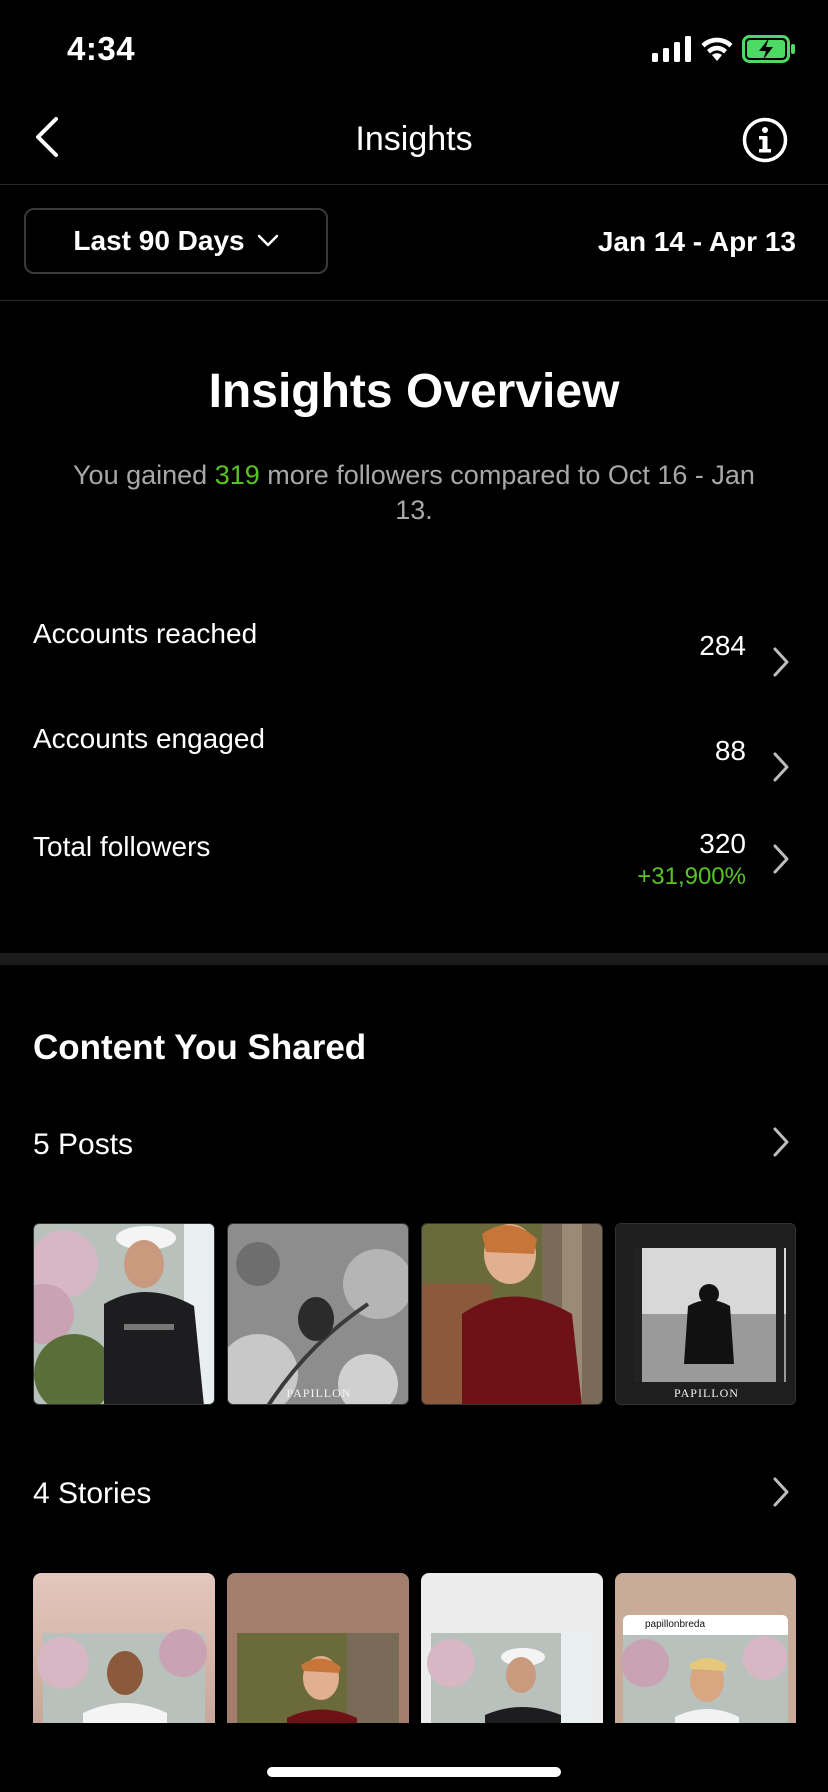 This screenshot has width=828, height=1792. Describe the element at coordinates (92, 1493) in the screenshot. I see `stories-count-label: 4 Stories` at that location.